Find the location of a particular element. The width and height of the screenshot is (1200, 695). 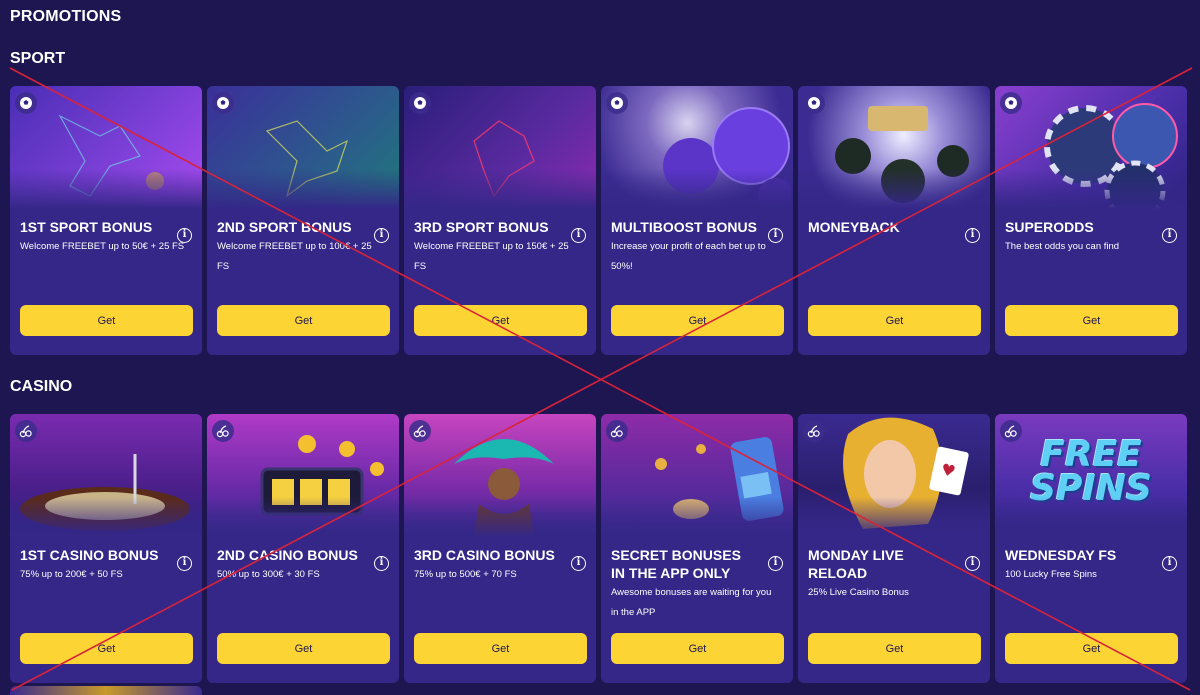

promo-title: 1ST SPORT BONUS is located at coordinates (86, 227).